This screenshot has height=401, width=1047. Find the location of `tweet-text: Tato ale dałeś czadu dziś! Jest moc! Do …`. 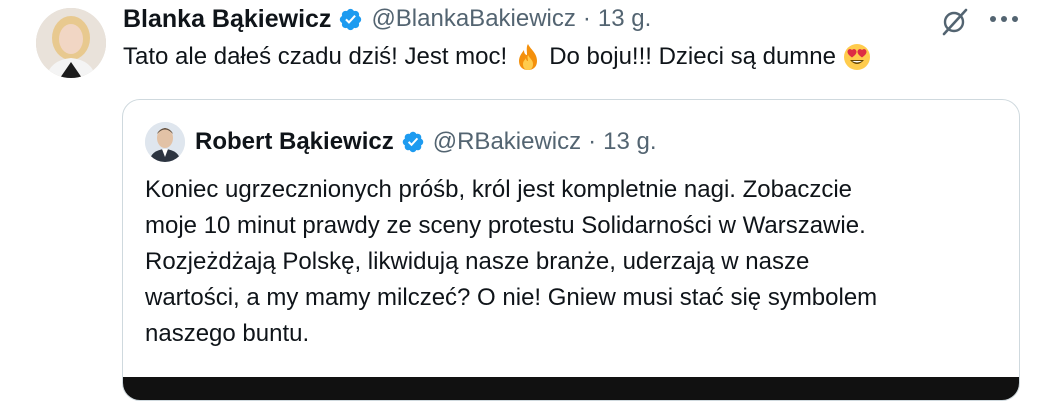

tweet-text: Tato ale dałeś czadu dziś! Jest moc! Do … is located at coordinates (500, 57).